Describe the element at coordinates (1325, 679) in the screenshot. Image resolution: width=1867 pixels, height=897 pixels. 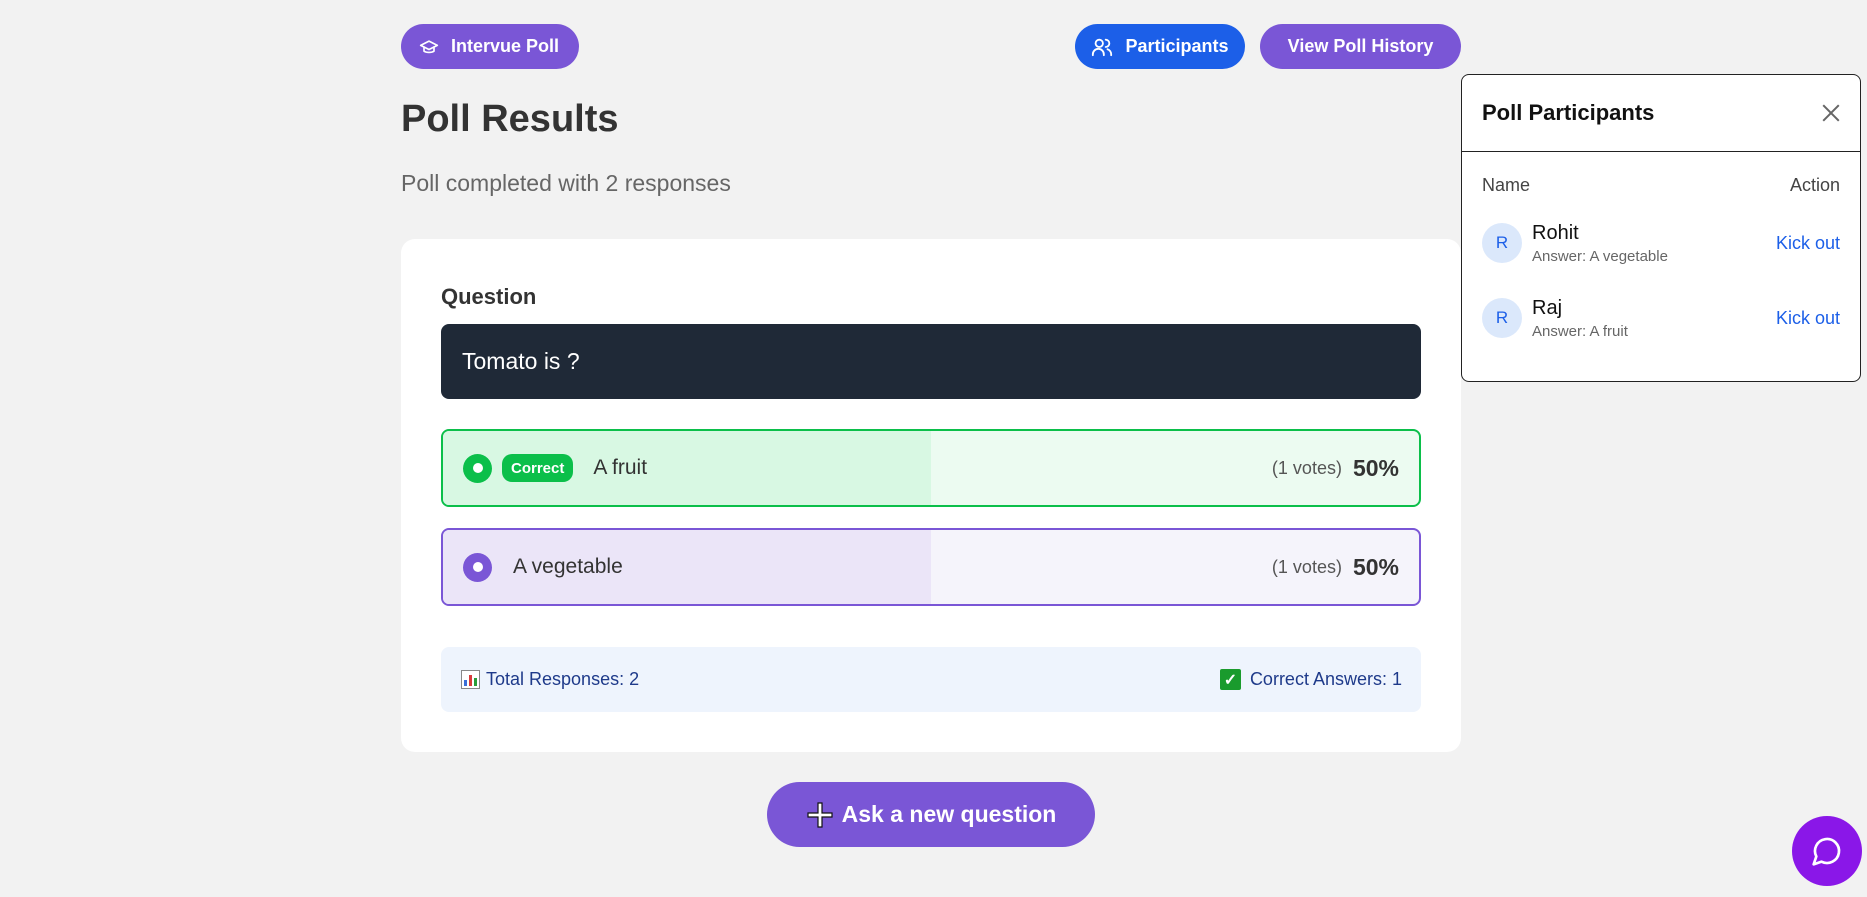
I see `correct-answers: Correct Answers: 1` at that location.